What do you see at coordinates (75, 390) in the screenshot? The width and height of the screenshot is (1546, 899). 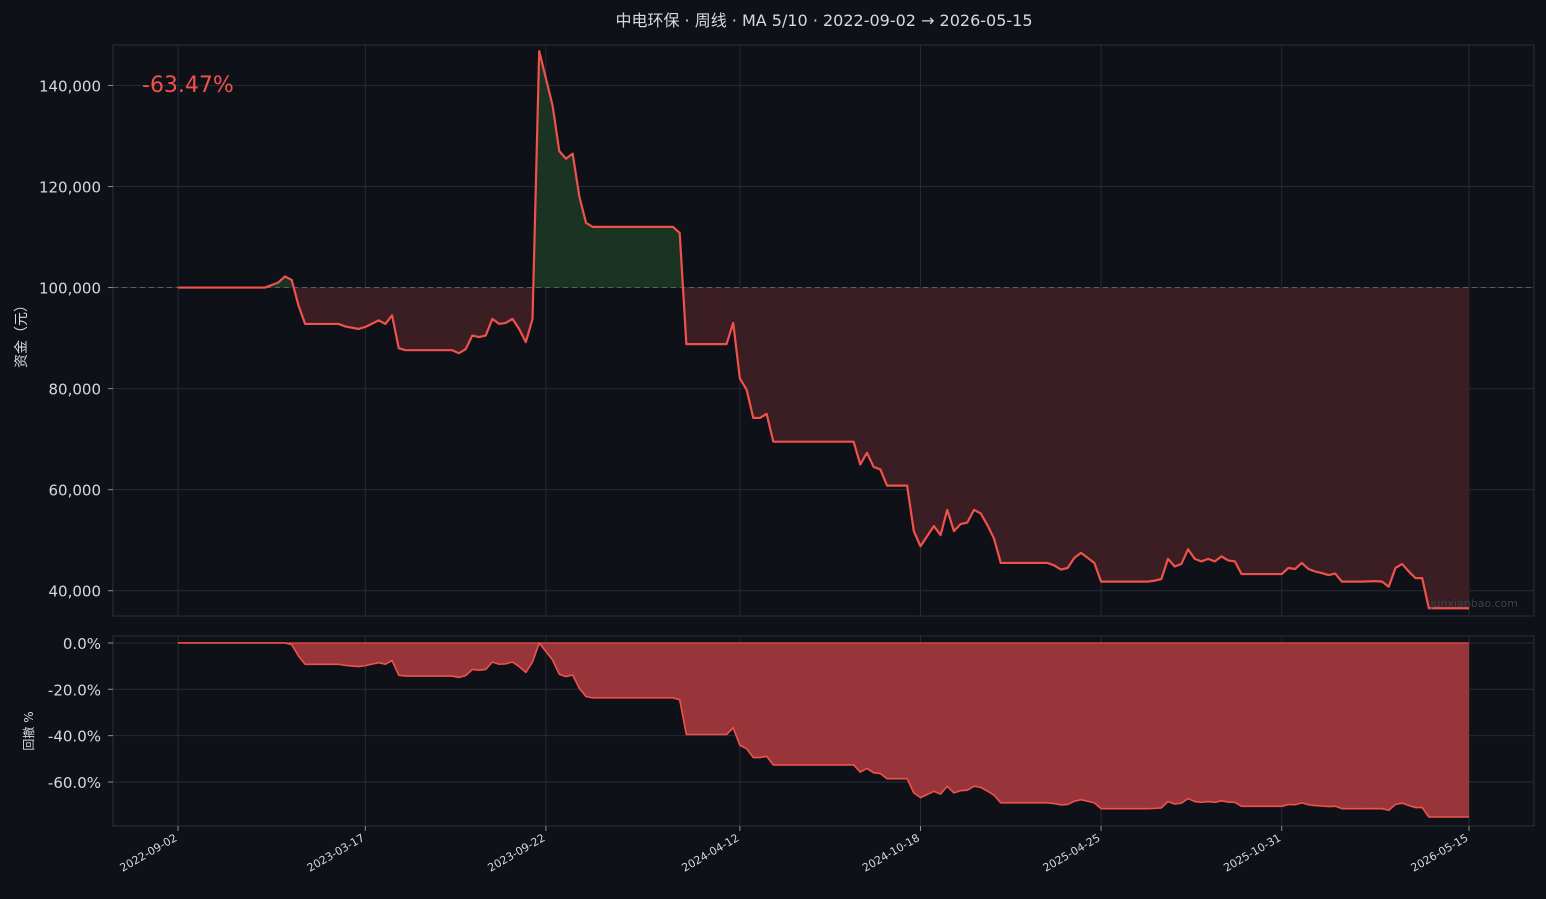 I see `equity-y-tick-label: 80,000` at bounding box center [75, 390].